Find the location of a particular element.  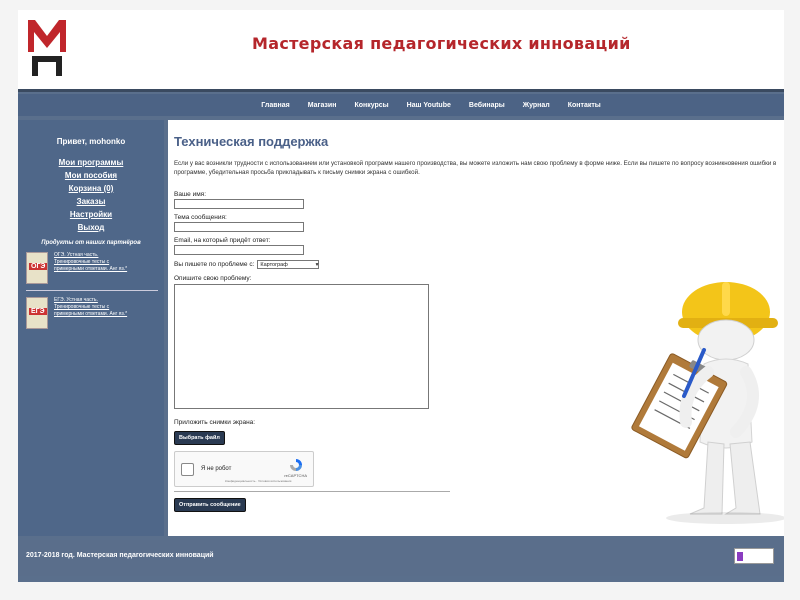

site-title: Мастерская педагогических инноваций is located at coordinates (441, 43).